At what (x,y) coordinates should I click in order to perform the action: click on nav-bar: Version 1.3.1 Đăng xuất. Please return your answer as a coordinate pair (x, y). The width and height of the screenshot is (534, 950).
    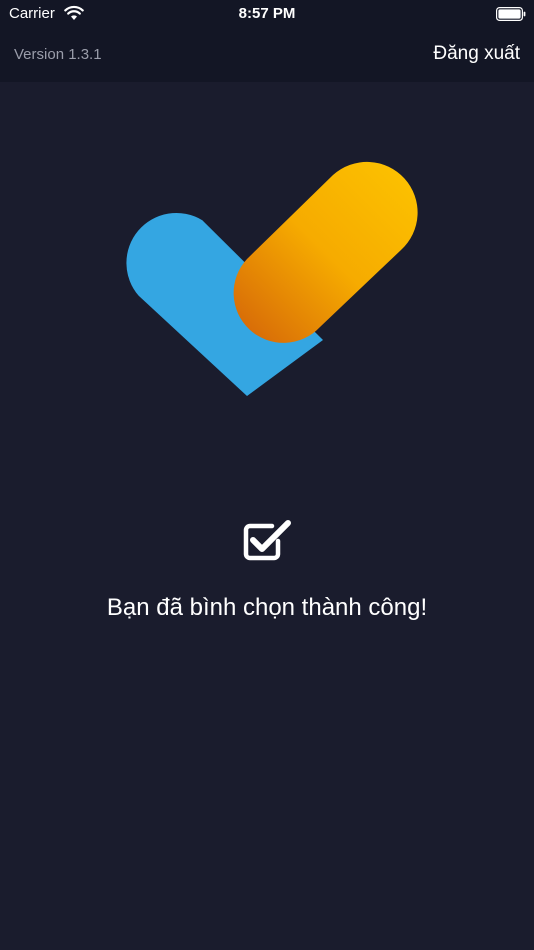
    Looking at the image, I should click on (267, 55).